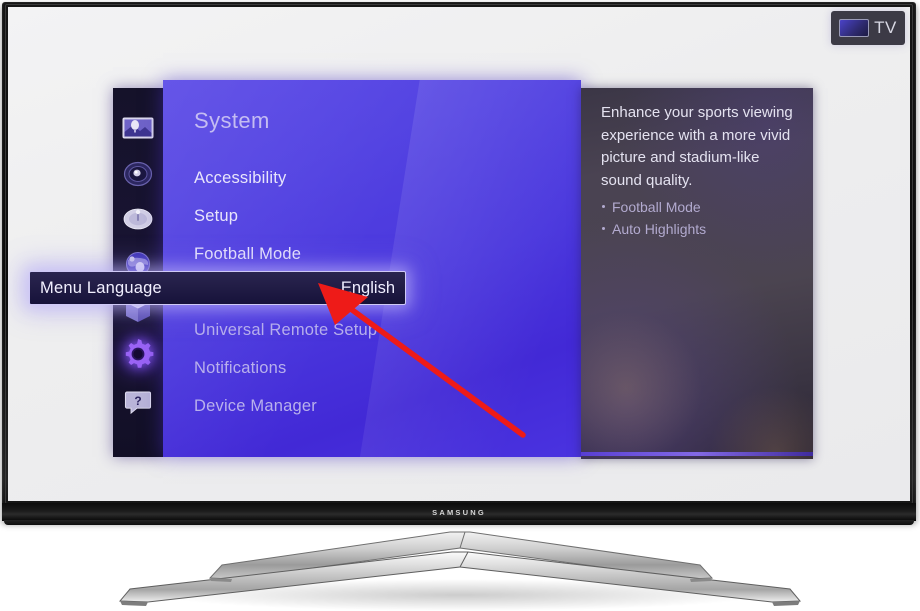 This screenshot has width=920, height=611. Describe the element at coordinates (885, 27) in the screenshot. I see `tv-source-label: TV` at that location.